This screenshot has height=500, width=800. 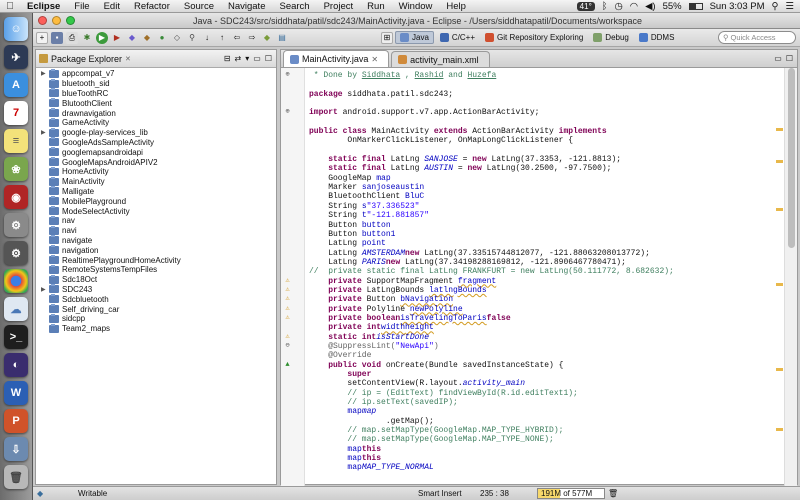 I want to click on project-tree-item: Team2_maps, so click(x=156, y=328).